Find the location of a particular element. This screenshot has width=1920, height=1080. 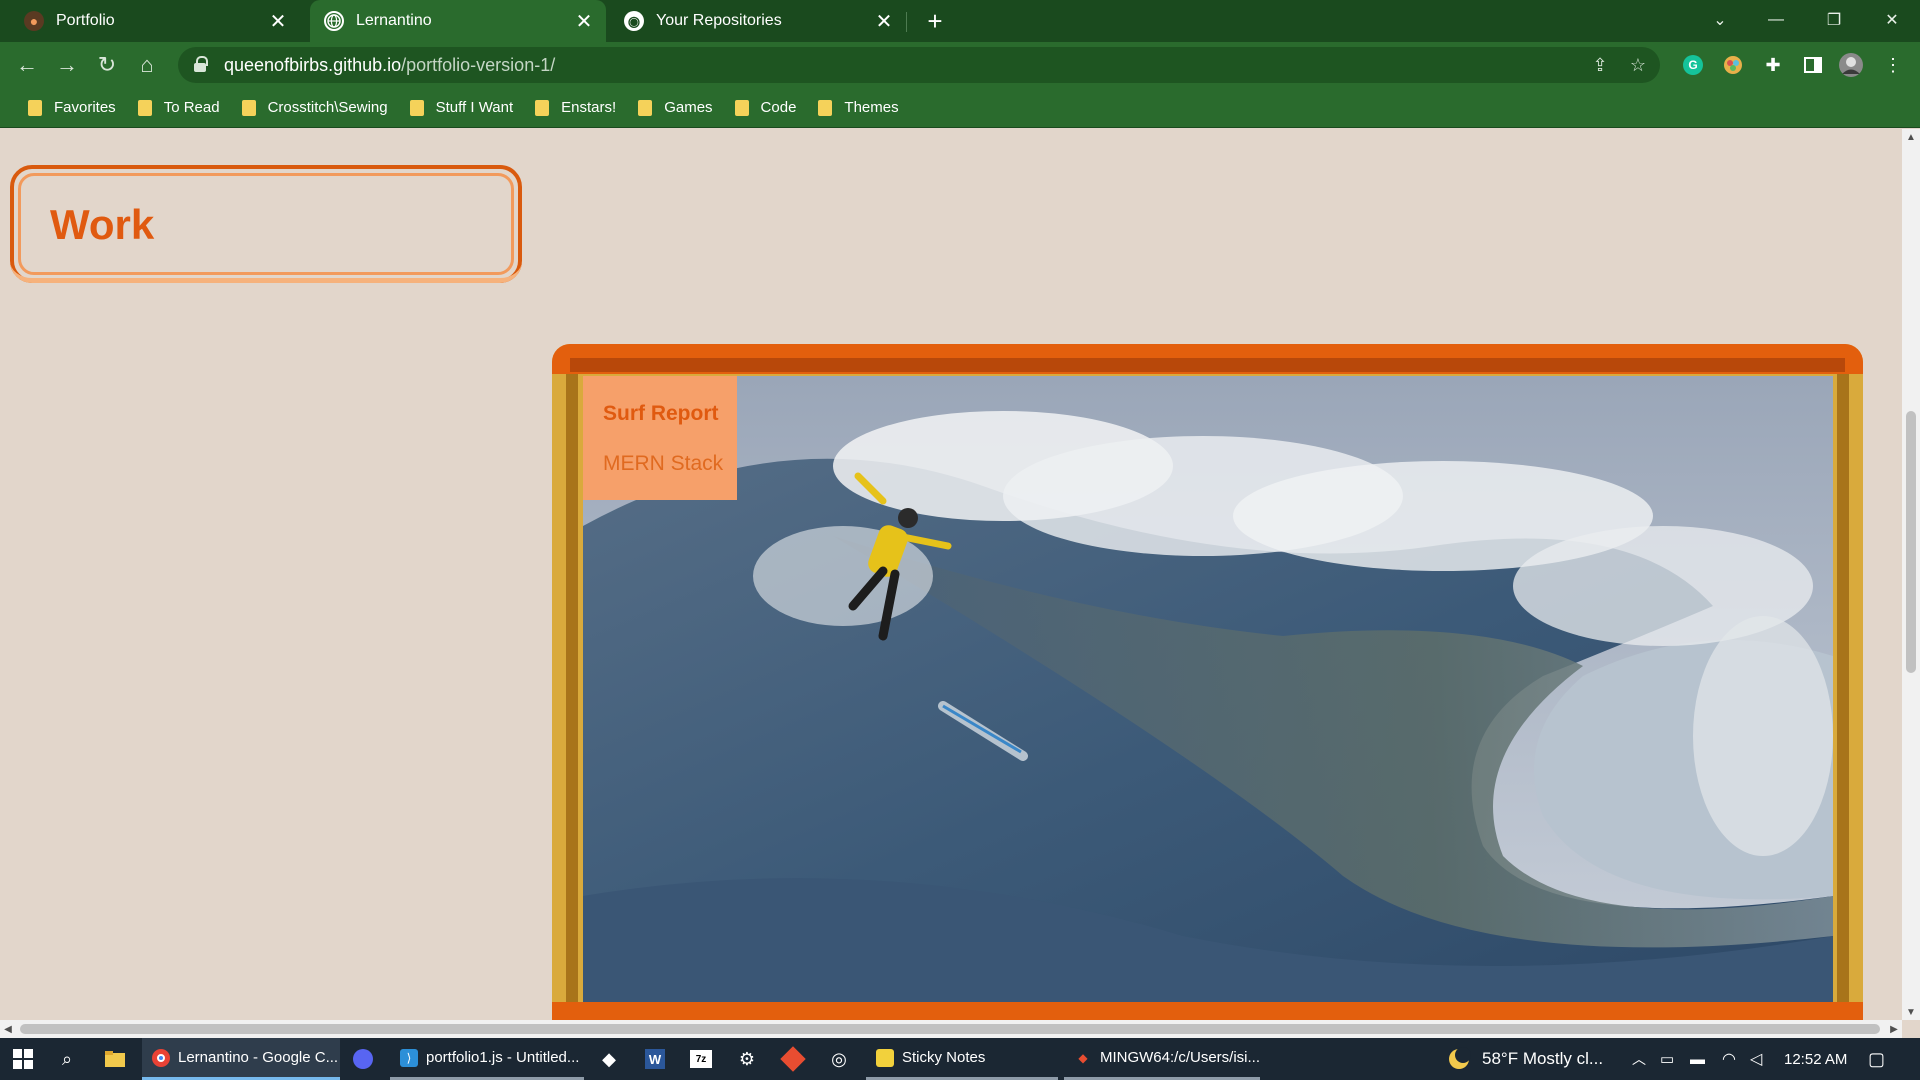

git-icon: ◆ is located at coordinates (609, 1059).